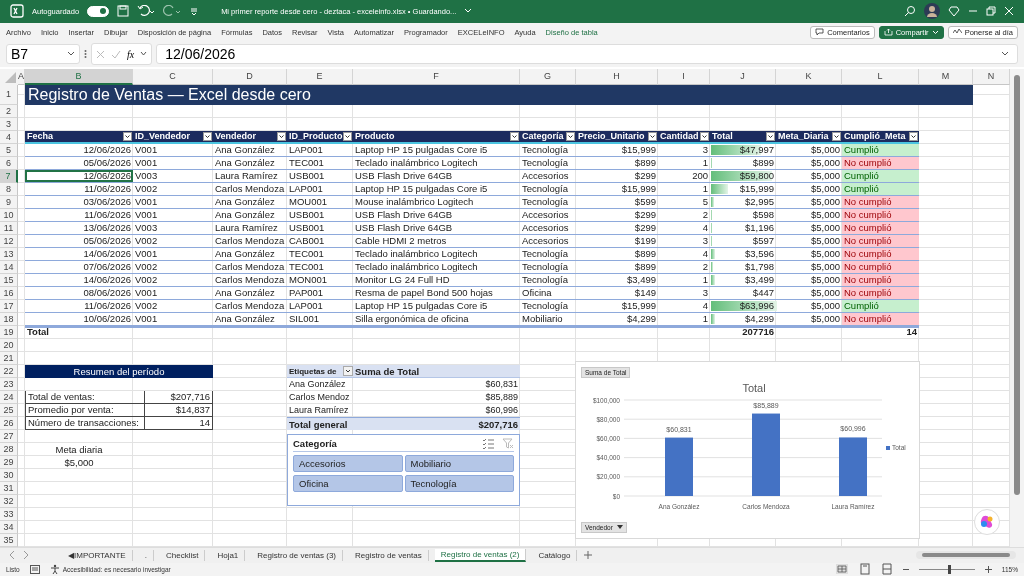 The height and width of the screenshot is (576, 1024). What do you see at coordinates (79, 76) in the screenshot?
I see `column-header: B` at bounding box center [79, 76].